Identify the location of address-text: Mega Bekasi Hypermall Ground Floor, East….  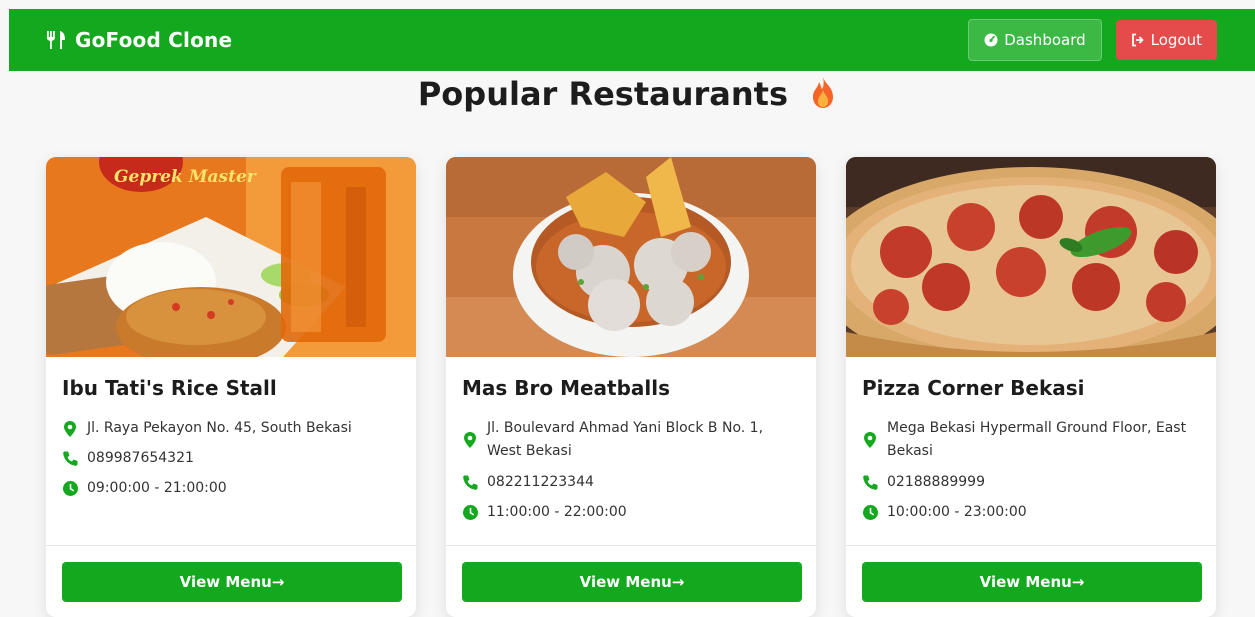
(1037, 439).